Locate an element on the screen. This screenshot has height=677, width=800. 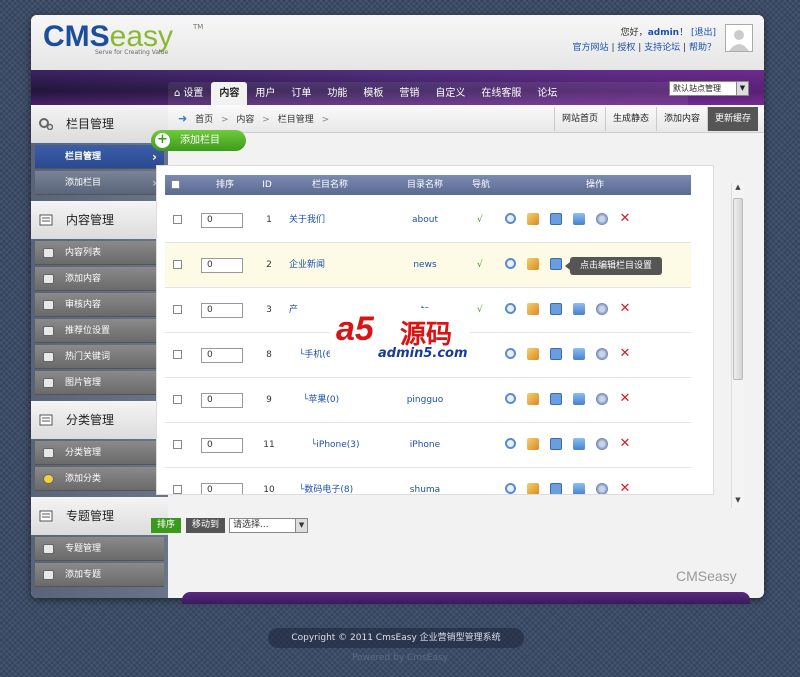
sidebar-section-column: 栏目管理 is located at coordinates (99, 124).